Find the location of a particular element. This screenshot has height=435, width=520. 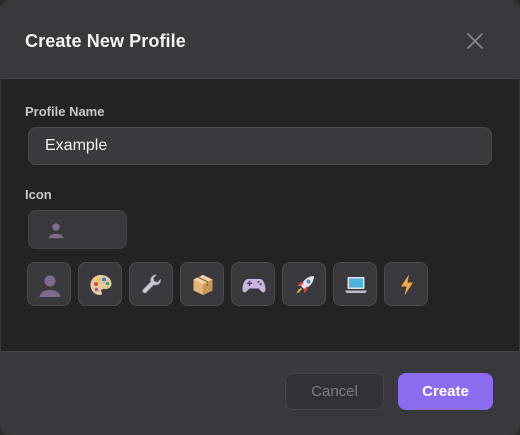

cancel-button: Cancel is located at coordinates (334, 391).